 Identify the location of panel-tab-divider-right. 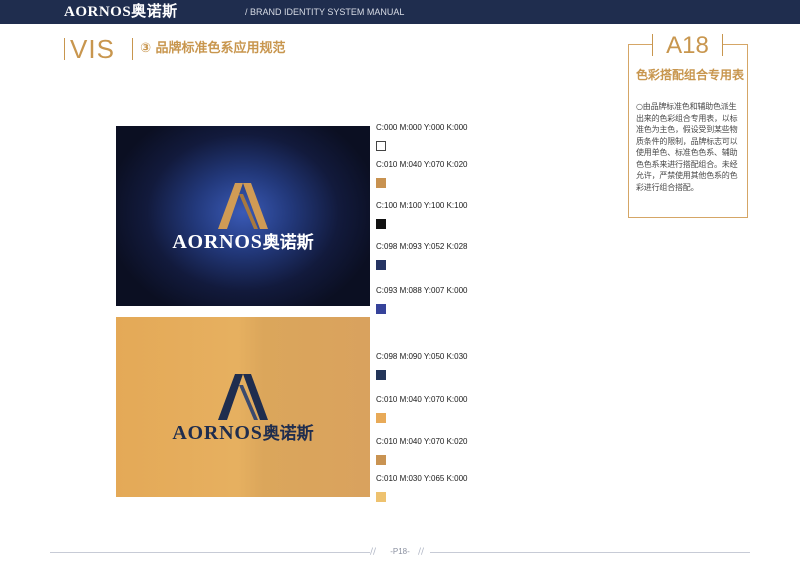
(722, 45).